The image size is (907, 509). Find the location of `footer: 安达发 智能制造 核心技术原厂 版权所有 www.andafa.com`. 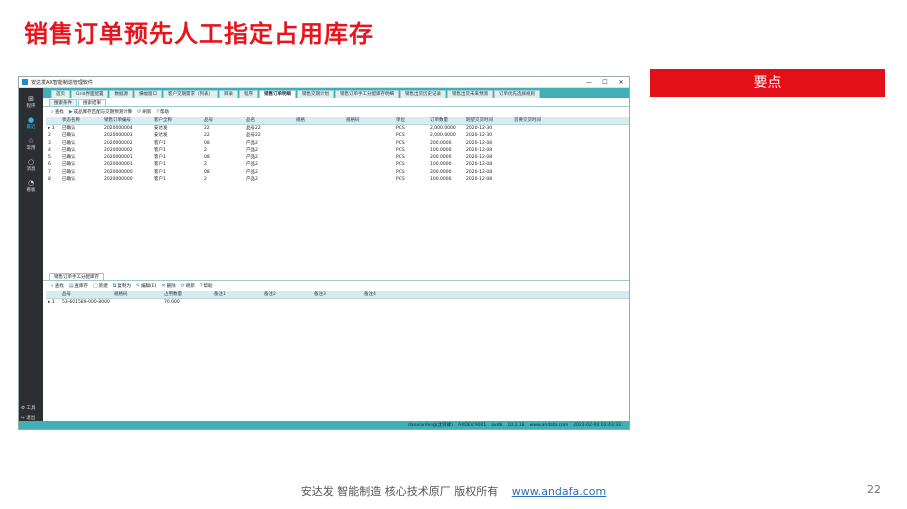

footer: 安达发 智能制造 核心技术原厂 版权所有 www.andafa.com is located at coordinates (453, 491).